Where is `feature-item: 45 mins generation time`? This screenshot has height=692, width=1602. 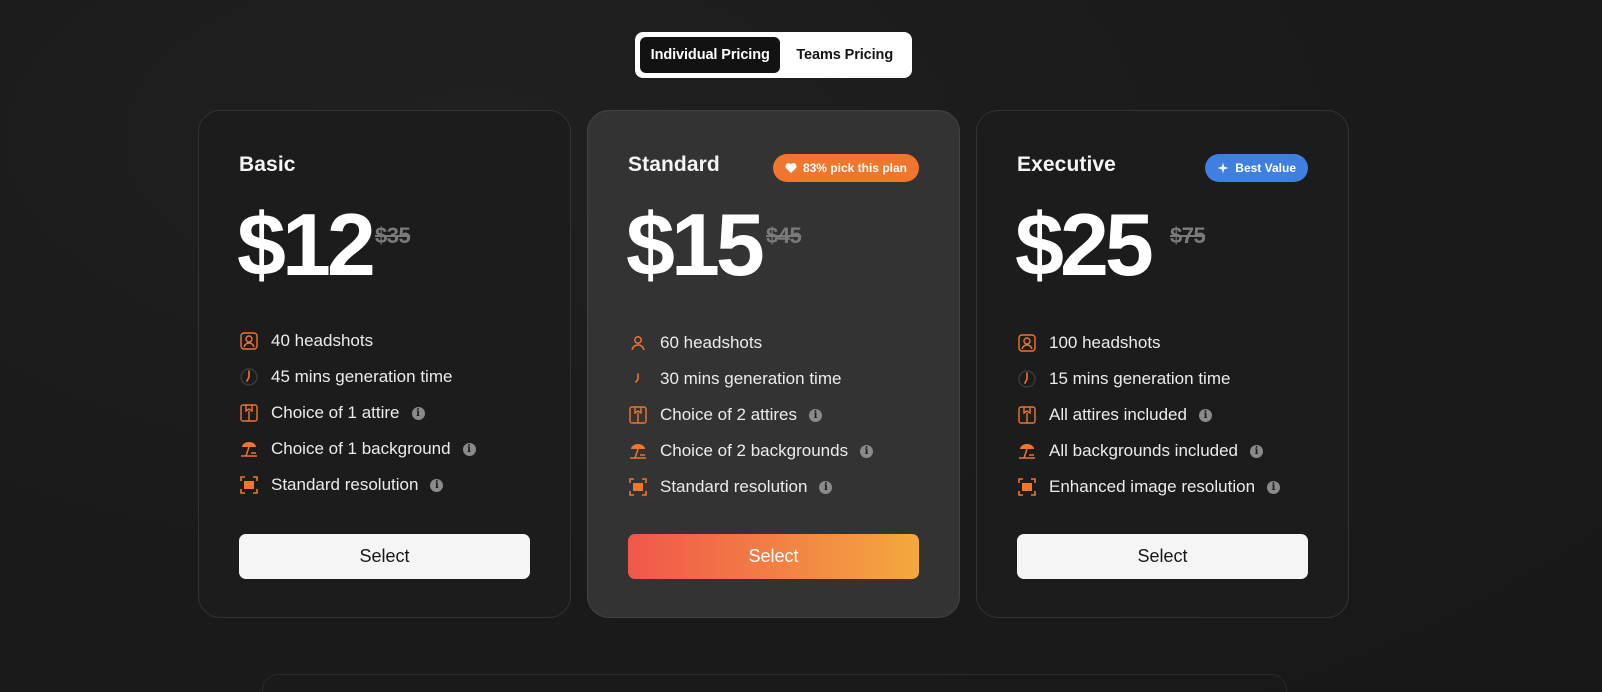
feature-item: 45 mins generation time is located at coordinates (357, 377).